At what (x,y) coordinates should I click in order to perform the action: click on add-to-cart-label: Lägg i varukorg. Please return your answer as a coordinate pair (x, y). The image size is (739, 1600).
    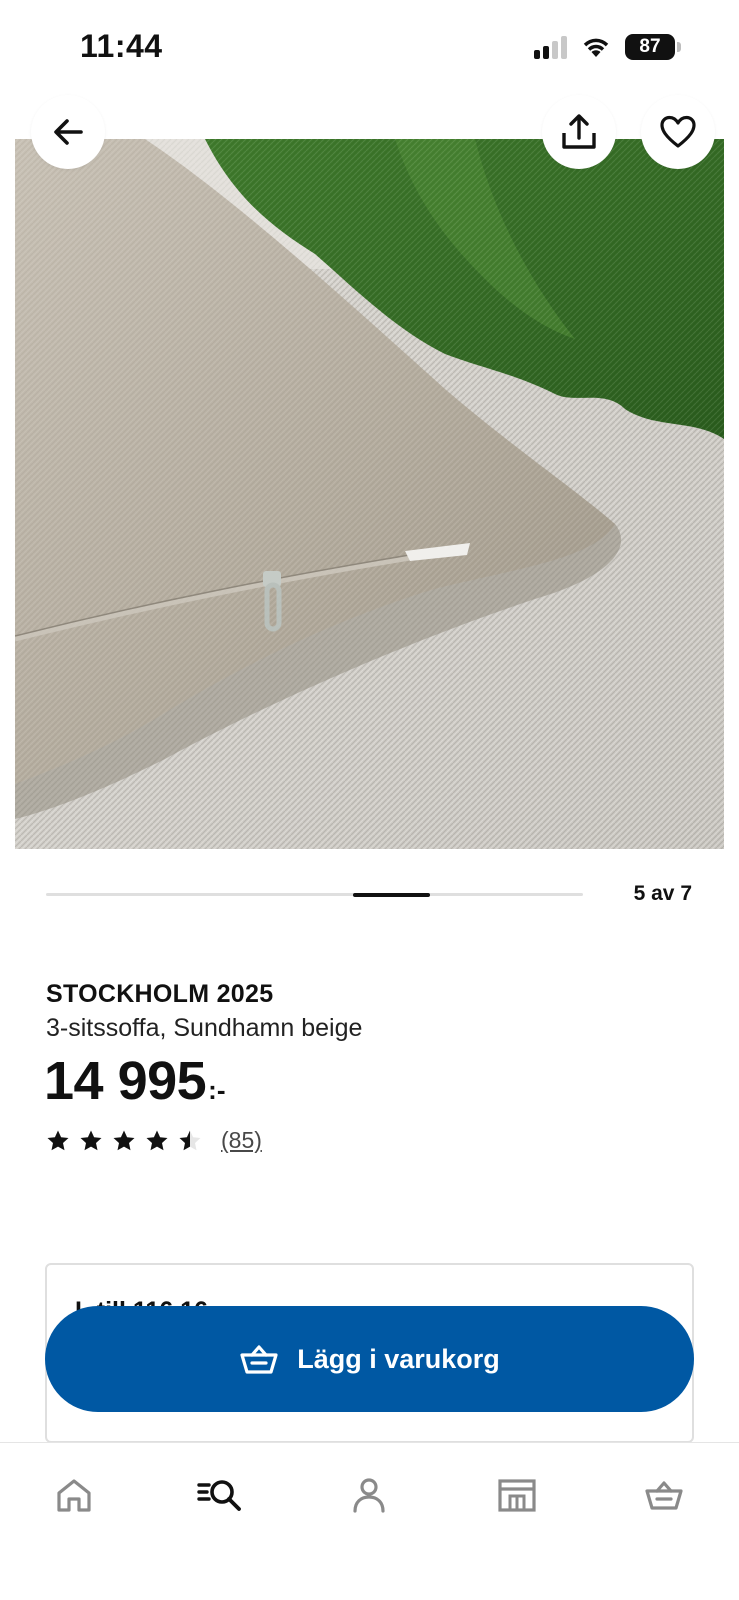
    Looking at the image, I should click on (398, 1358).